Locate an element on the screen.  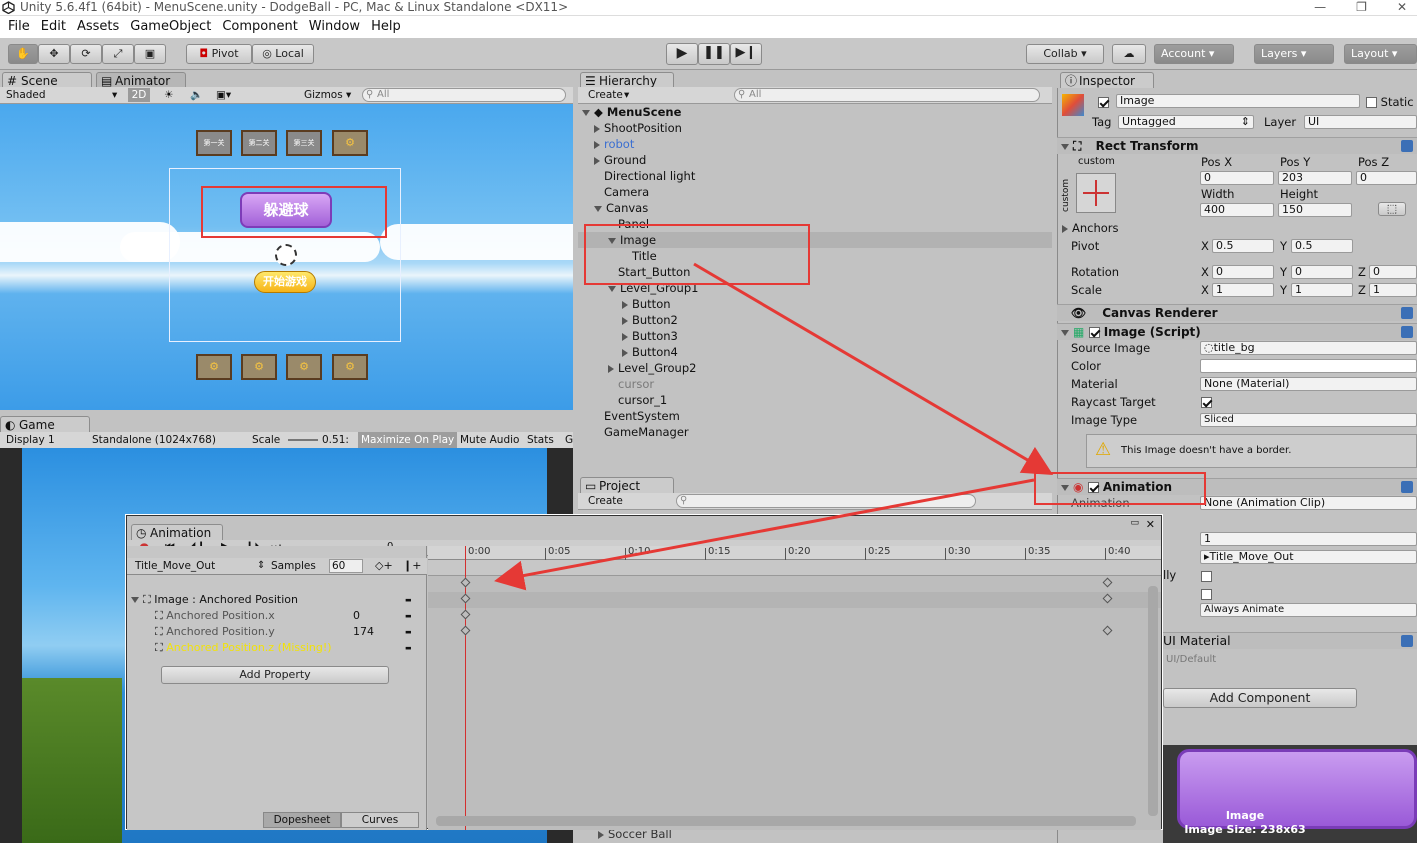
rotation-x-field: 0 is located at coordinates (1243, 272).